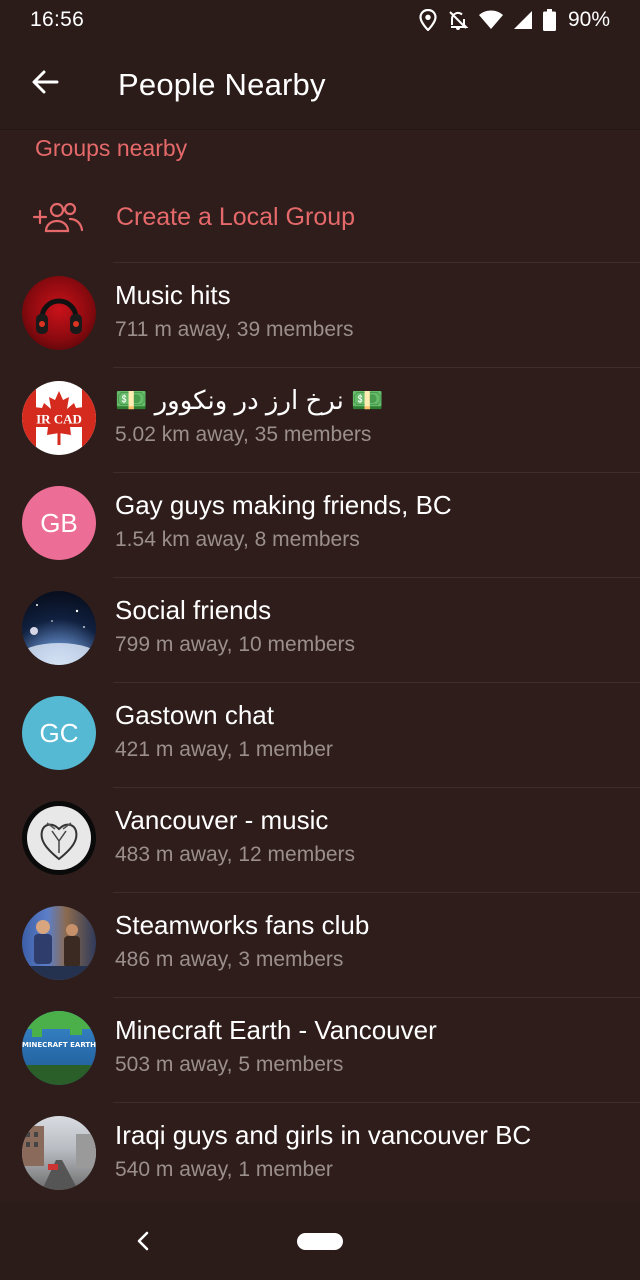 The height and width of the screenshot is (1280, 640). I want to click on group-name: Iraqi guys and girls in vancouver BC, so click(323, 1135).